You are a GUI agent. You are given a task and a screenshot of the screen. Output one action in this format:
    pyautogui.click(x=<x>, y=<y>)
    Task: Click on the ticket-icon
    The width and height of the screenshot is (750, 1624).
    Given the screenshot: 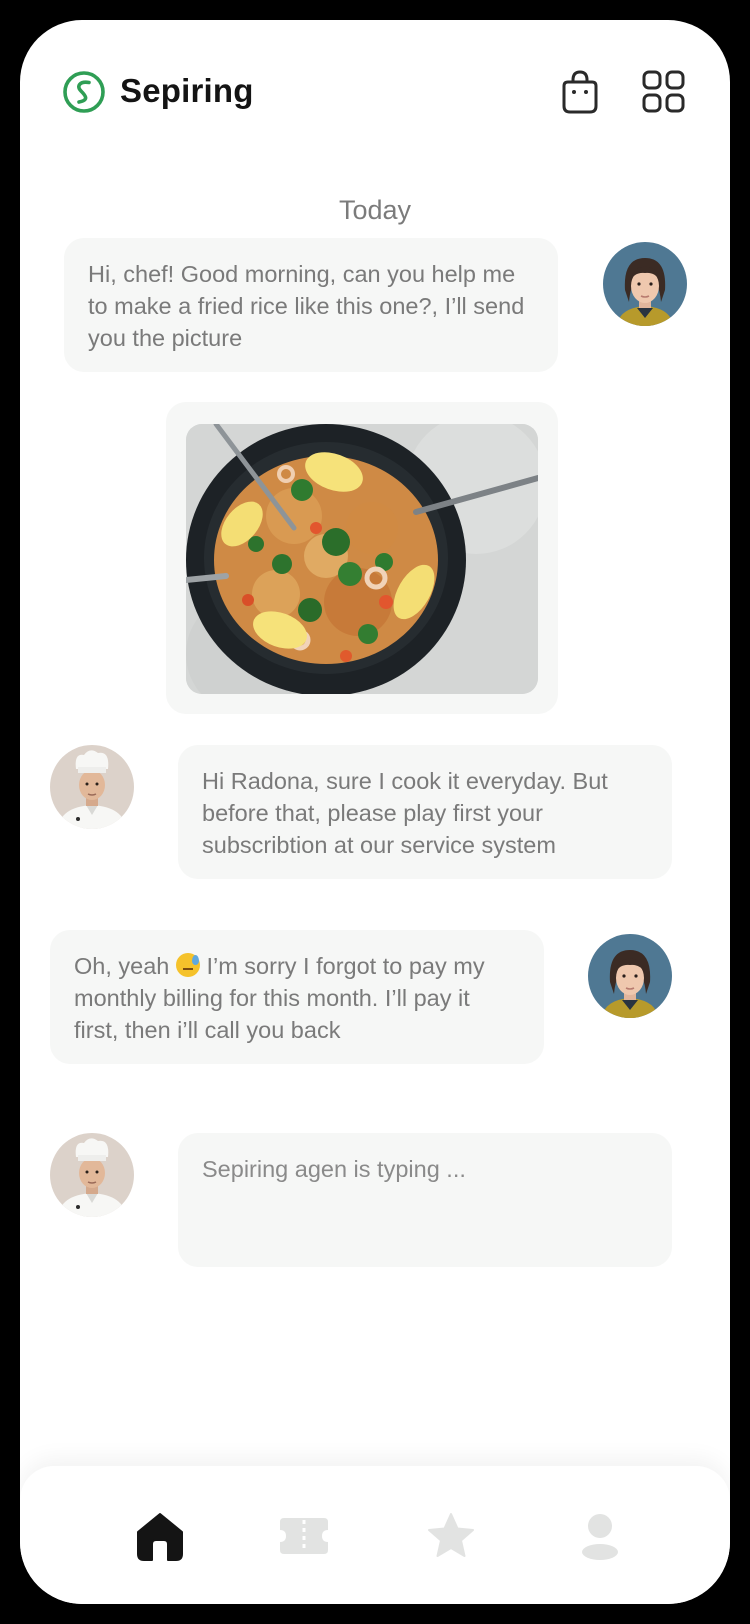 What is the action you would take?
    pyautogui.click(x=304, y=1536)
    